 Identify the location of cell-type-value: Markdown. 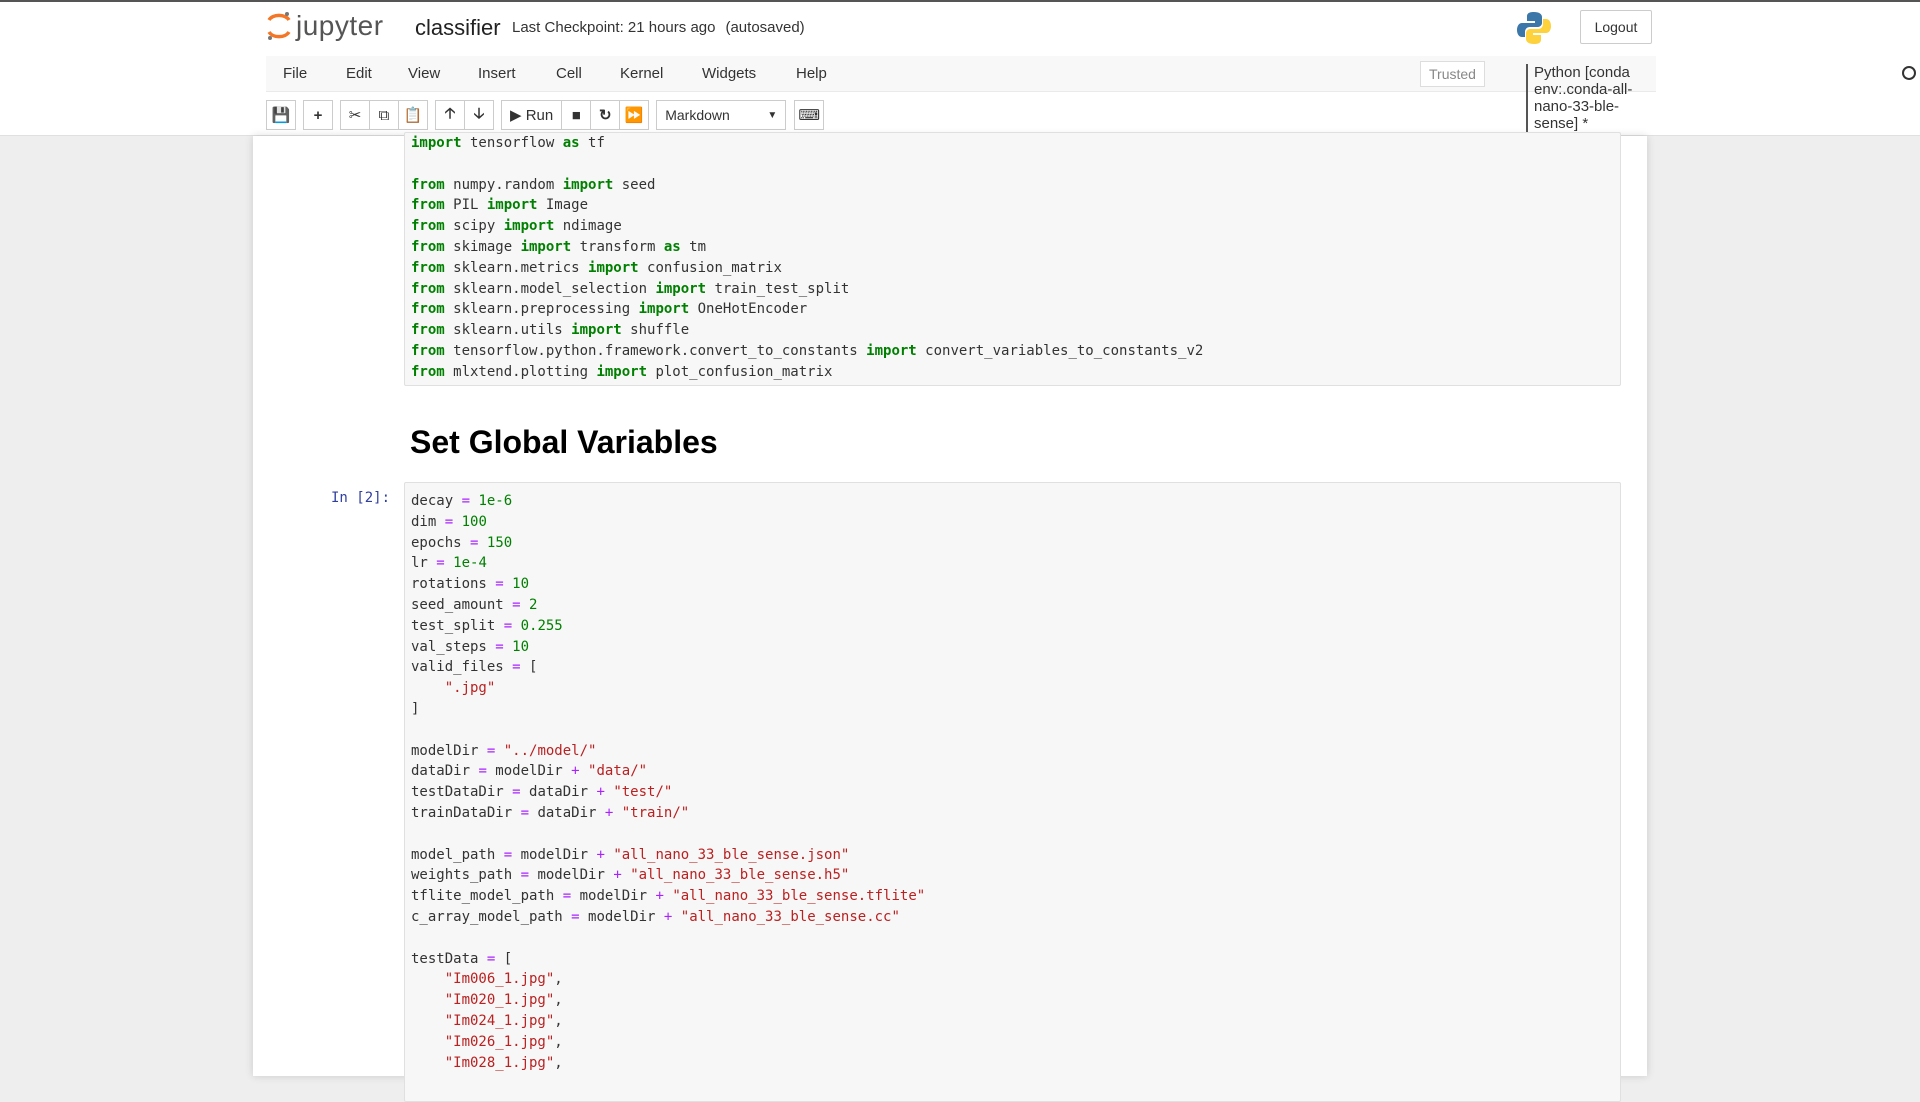
(697, 115).